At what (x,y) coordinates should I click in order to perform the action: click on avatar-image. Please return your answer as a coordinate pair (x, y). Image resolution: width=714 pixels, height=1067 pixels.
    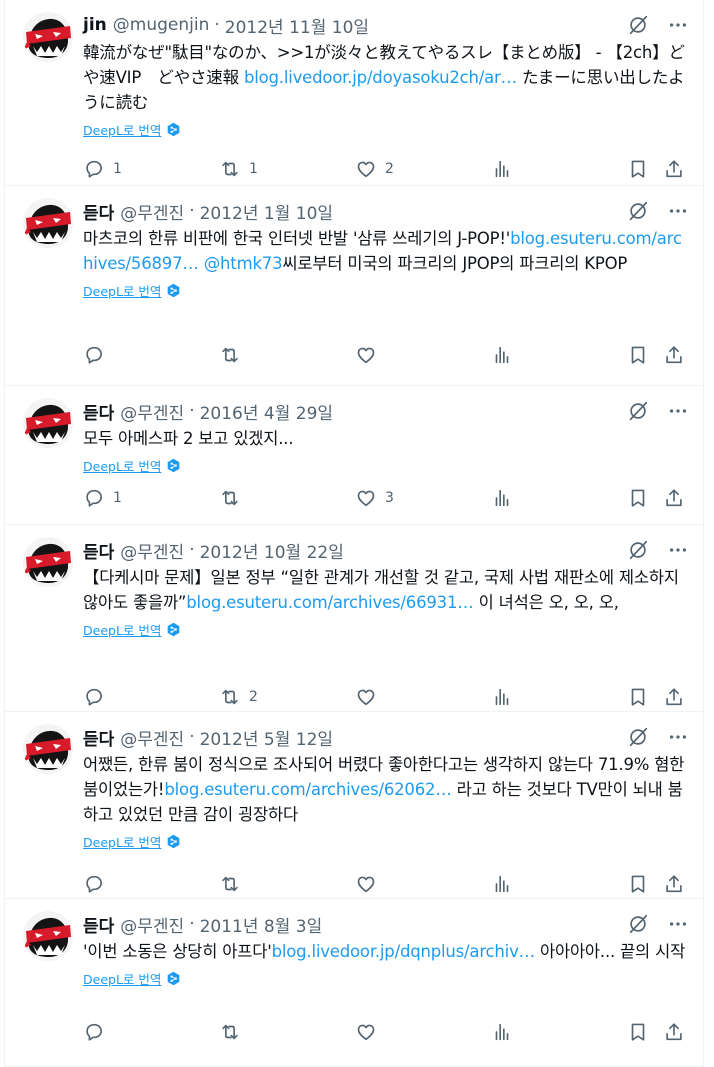
    Looking at the image, I should click on (48, 749).